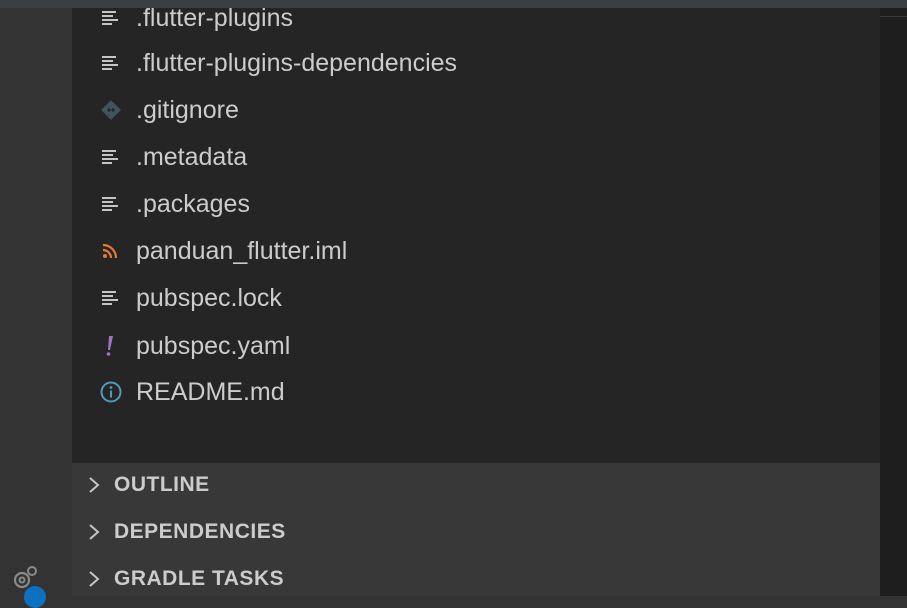 The height and width of the screenshot is (608, 907). What do you see at coordinates (297, 62) in the screenshot?
I see `file-name: .flutter-plugins-dependencies` at bounding box center [297, 62].